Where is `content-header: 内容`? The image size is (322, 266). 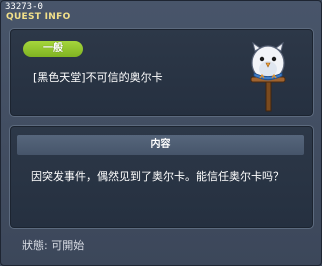
content-header: 内容 is located at coordinates (160, 145).